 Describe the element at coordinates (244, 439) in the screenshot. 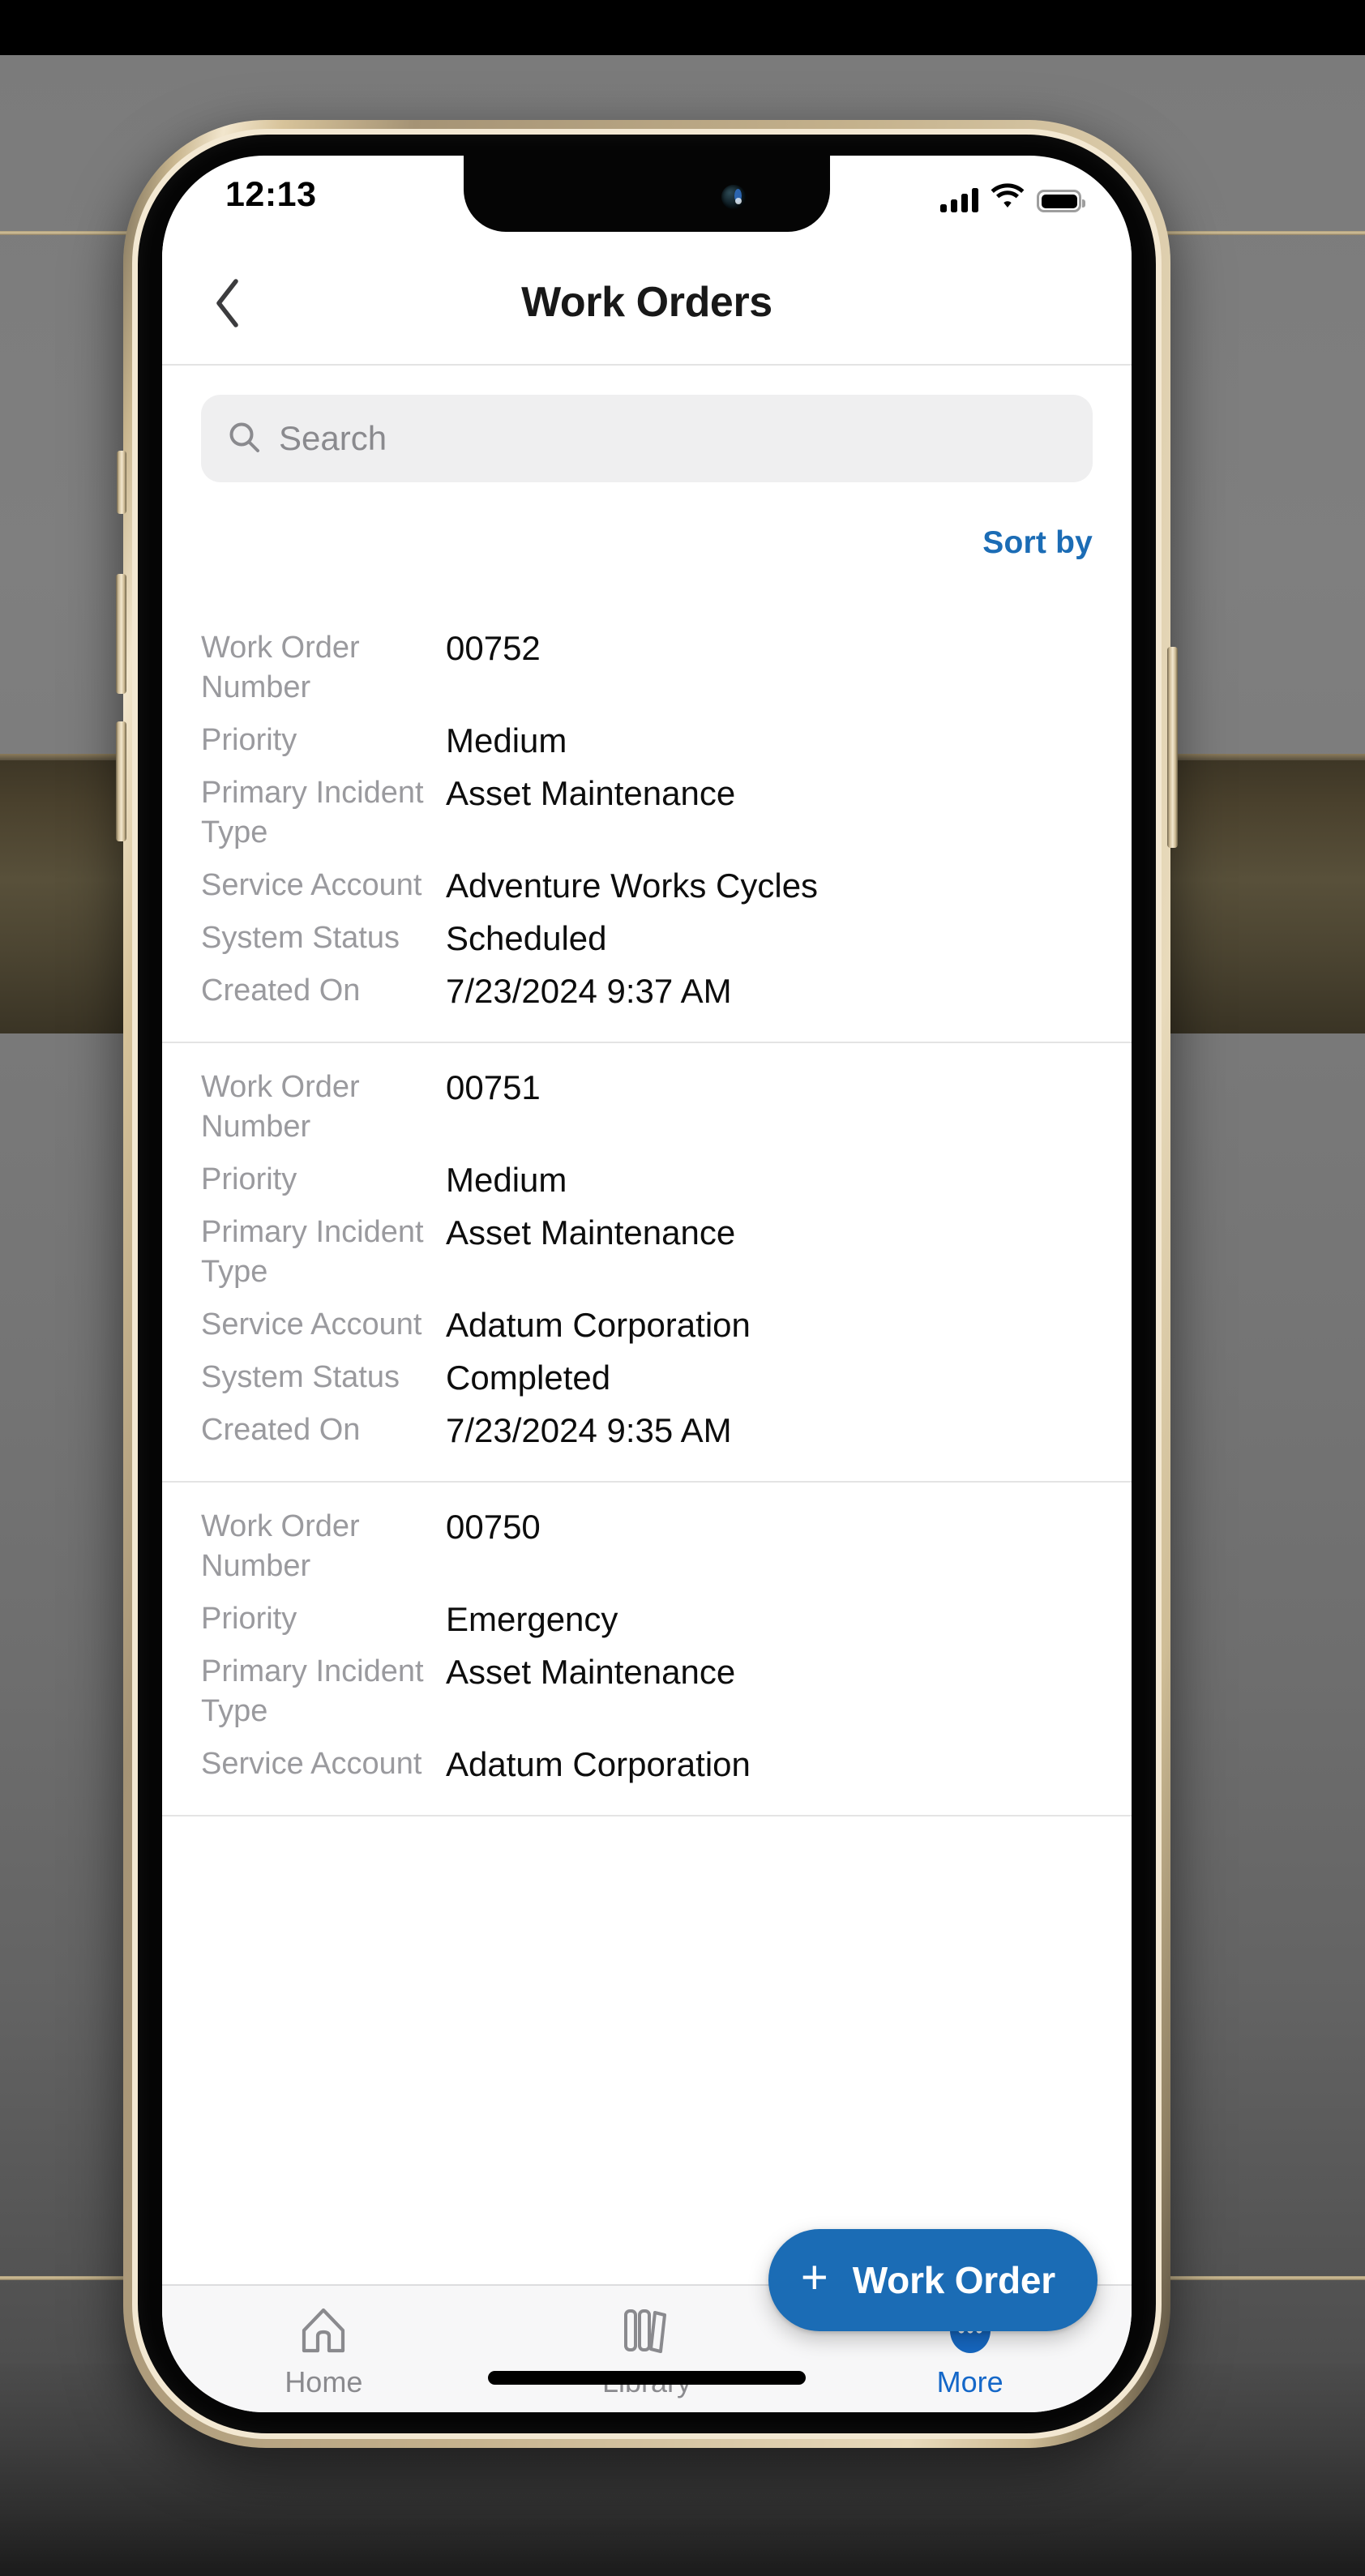

I see `search-icon` at that location.